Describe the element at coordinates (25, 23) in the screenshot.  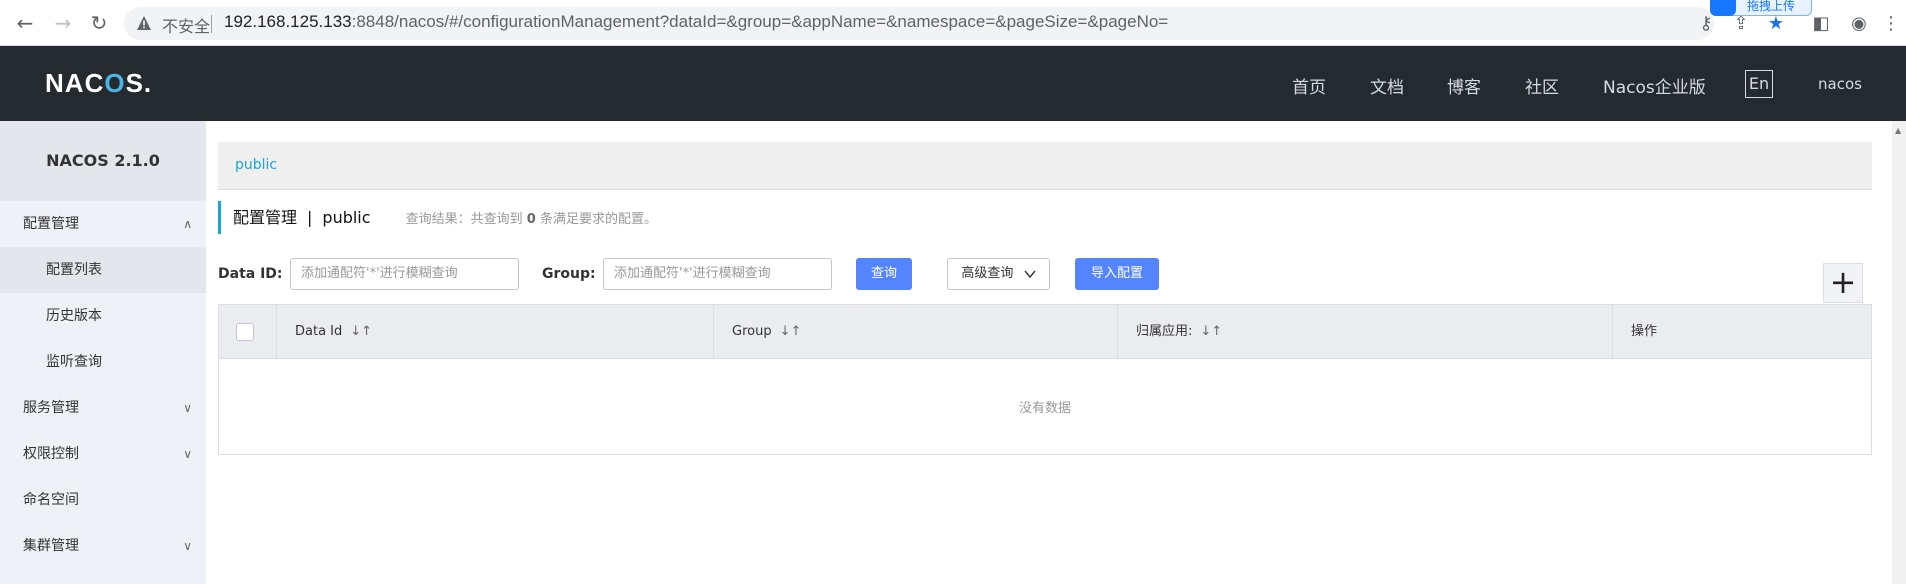
I see `back-icon: ←` at that location.